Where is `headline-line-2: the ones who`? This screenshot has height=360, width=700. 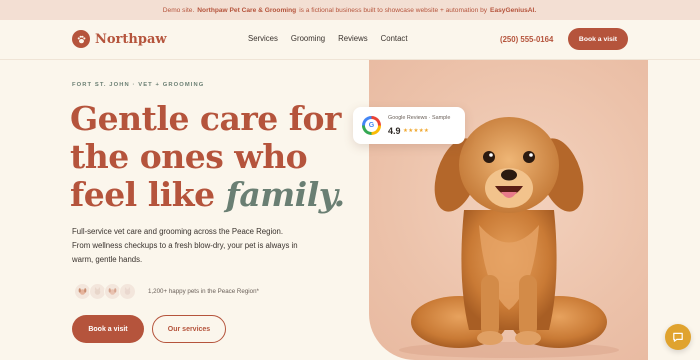 headline-line-2: the ones who is located at coordinates (189, 156).